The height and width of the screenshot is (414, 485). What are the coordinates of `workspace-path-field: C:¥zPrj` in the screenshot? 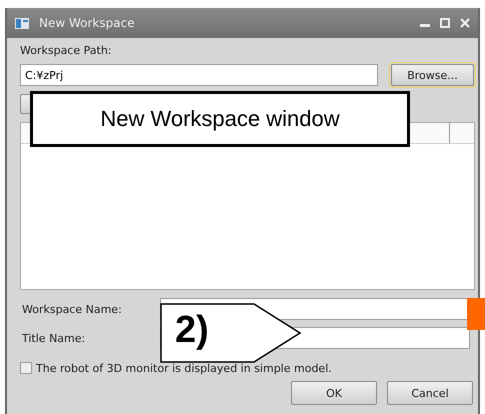 It's located at (199, 75).